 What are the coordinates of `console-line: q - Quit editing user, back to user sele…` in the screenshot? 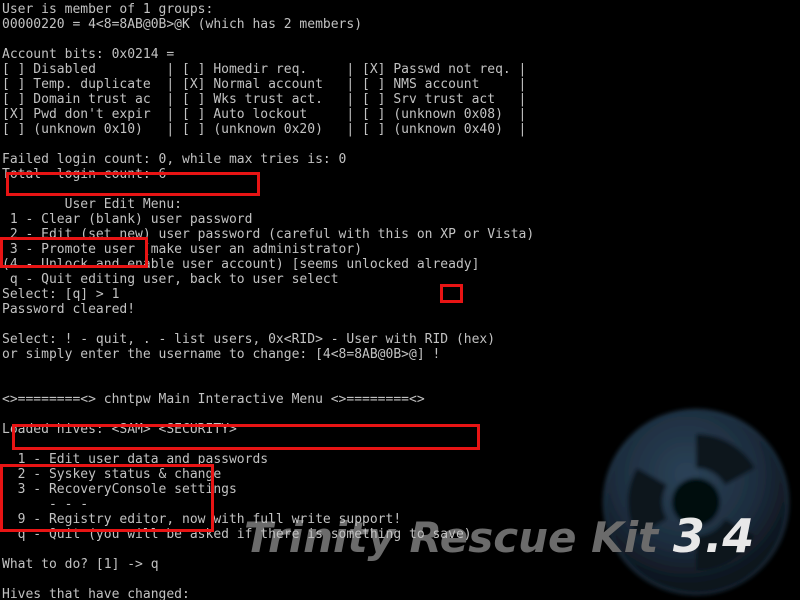 It's located at (170, 279).